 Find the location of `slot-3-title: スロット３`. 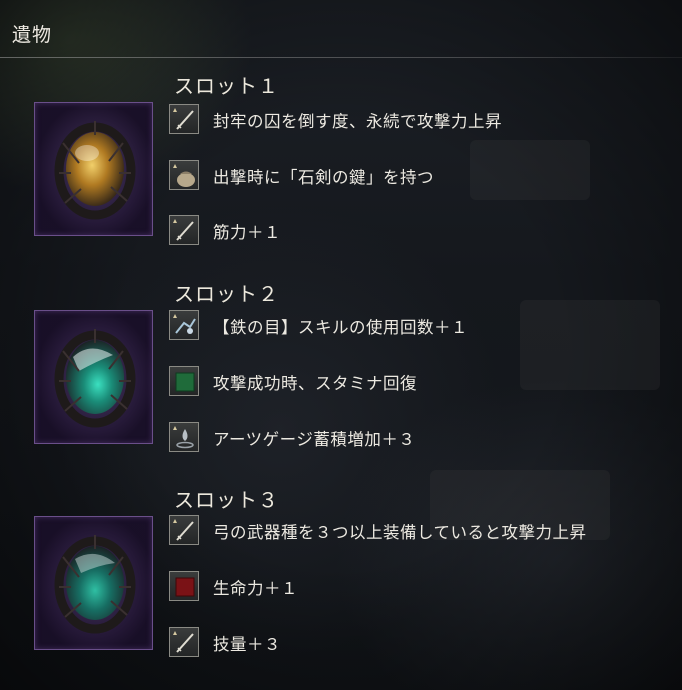

slot-3-title: スロット３ is located at coordinates (226, 500).